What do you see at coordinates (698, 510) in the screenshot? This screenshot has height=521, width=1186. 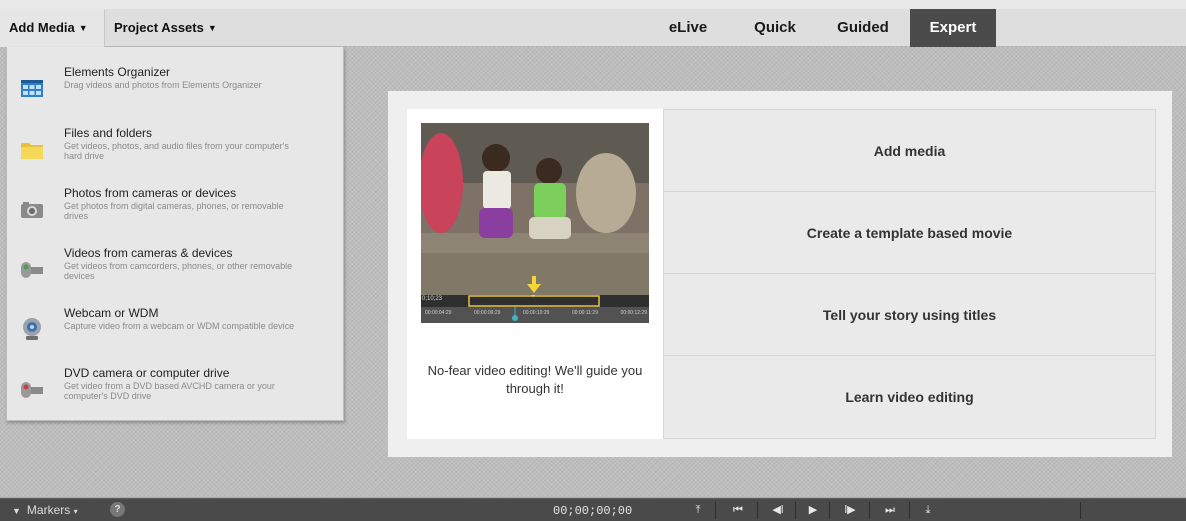 I see `go-to-start-icon: ⤒` at bounding box center [698, 510].